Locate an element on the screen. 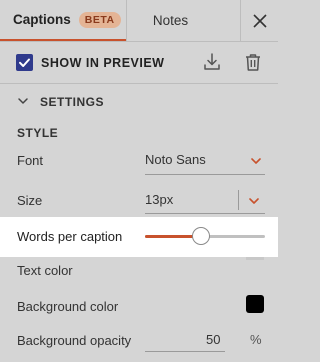  show-in-preview-checkbox is located at coordinates (24, 62).